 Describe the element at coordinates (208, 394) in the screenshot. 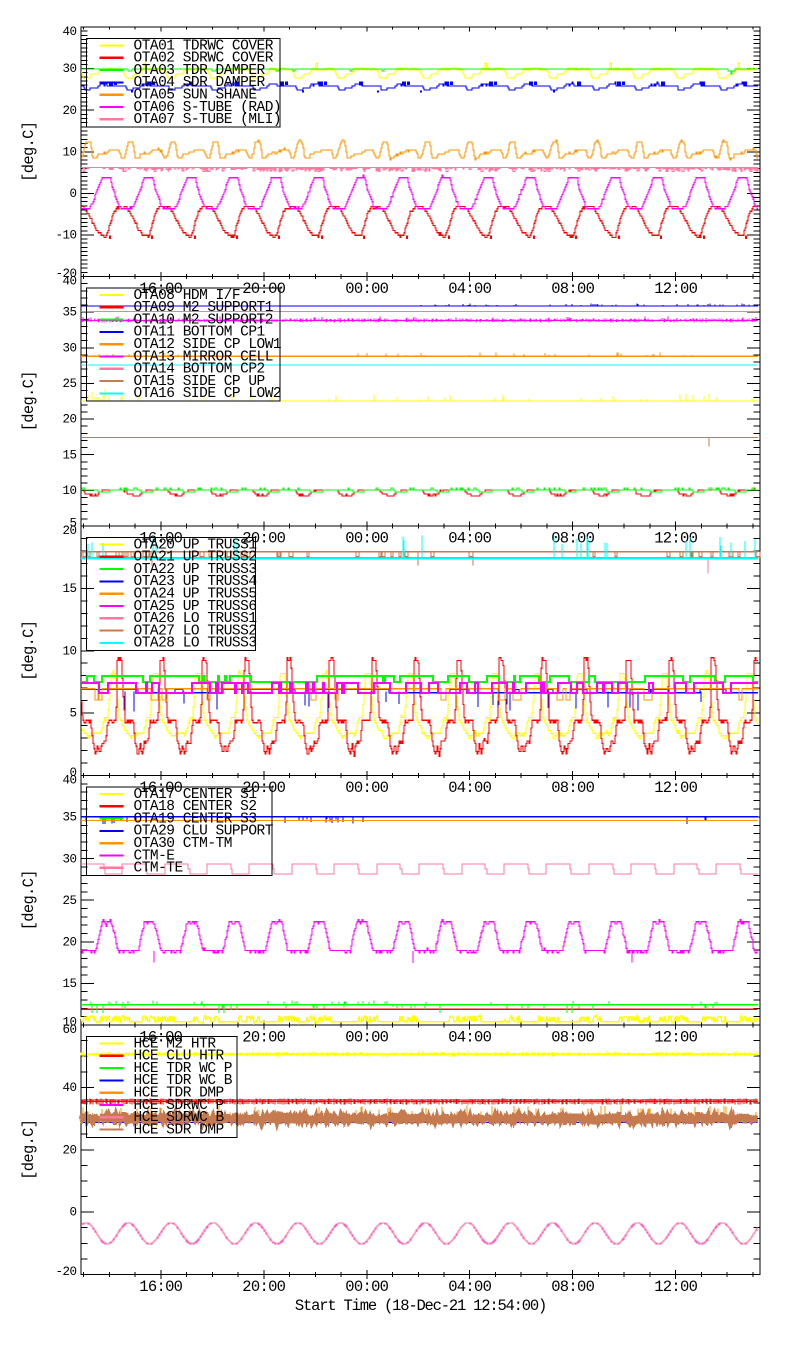

I see `svg-text: OTA16 SIDE CP LOW2` at that location.